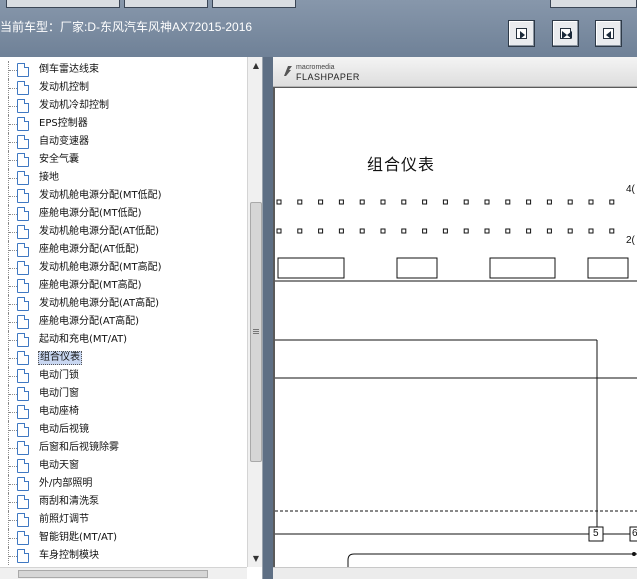 The width and height of the screenshot is (637, 579). Describe the element at coordinates (123, 124) in the screenshot. I see `tree-item: EPS控制器` at that location.